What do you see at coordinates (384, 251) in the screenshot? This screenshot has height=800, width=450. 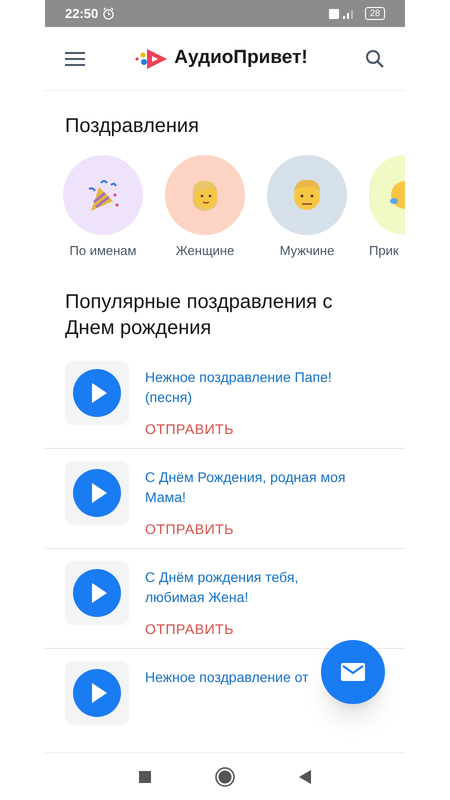 I see `category-label: Прик` at bounding box center [384, 251].